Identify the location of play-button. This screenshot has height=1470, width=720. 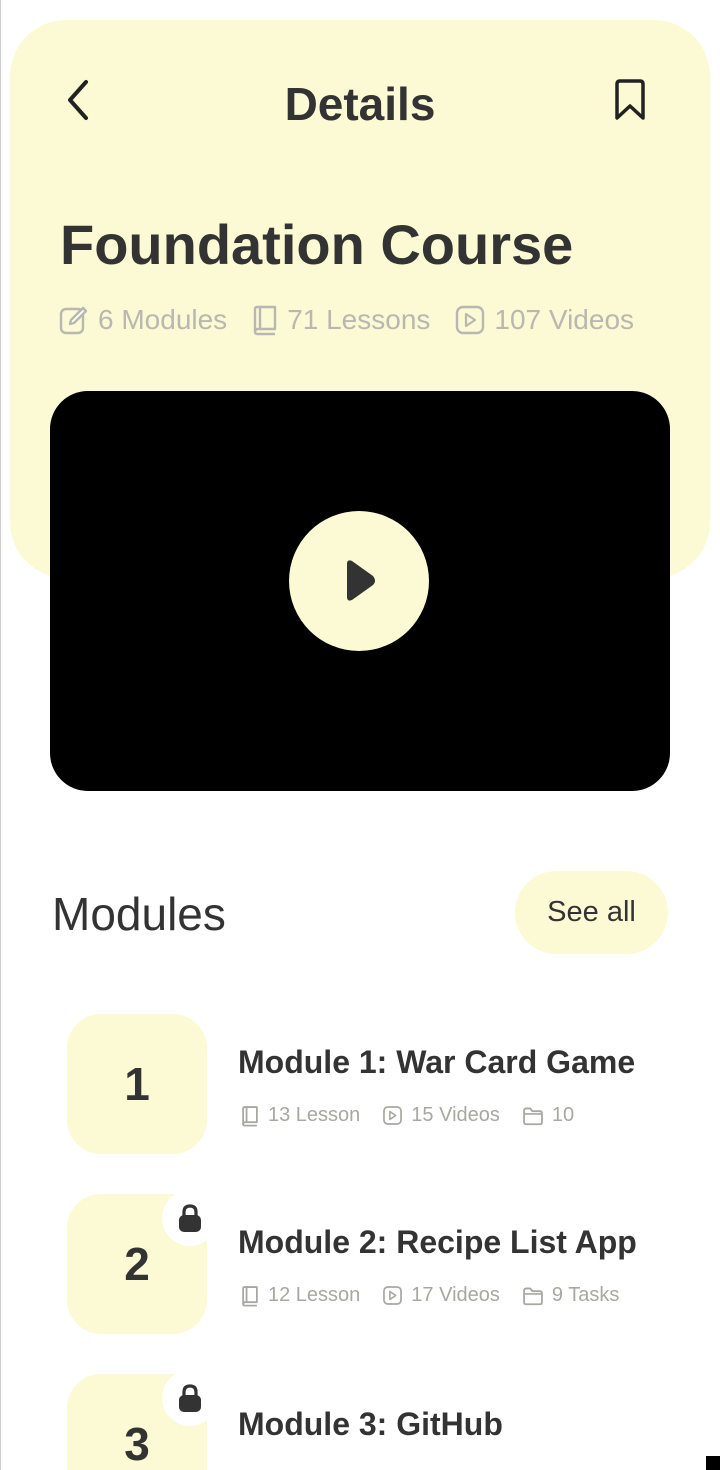
(359, 581).